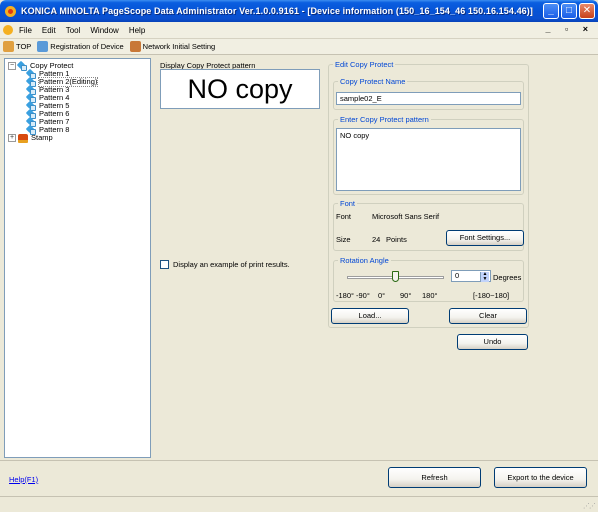 The image size is (598, 512). I want to click on name-group-title: Copy Protect Name, so click(373, 81).